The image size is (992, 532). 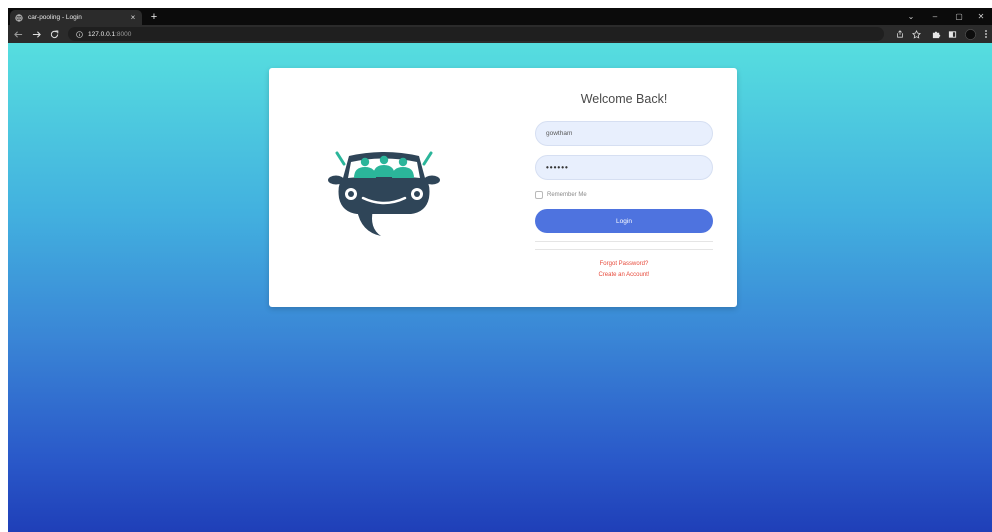 I want to click on reload-icon, so click(x=54, y=34).